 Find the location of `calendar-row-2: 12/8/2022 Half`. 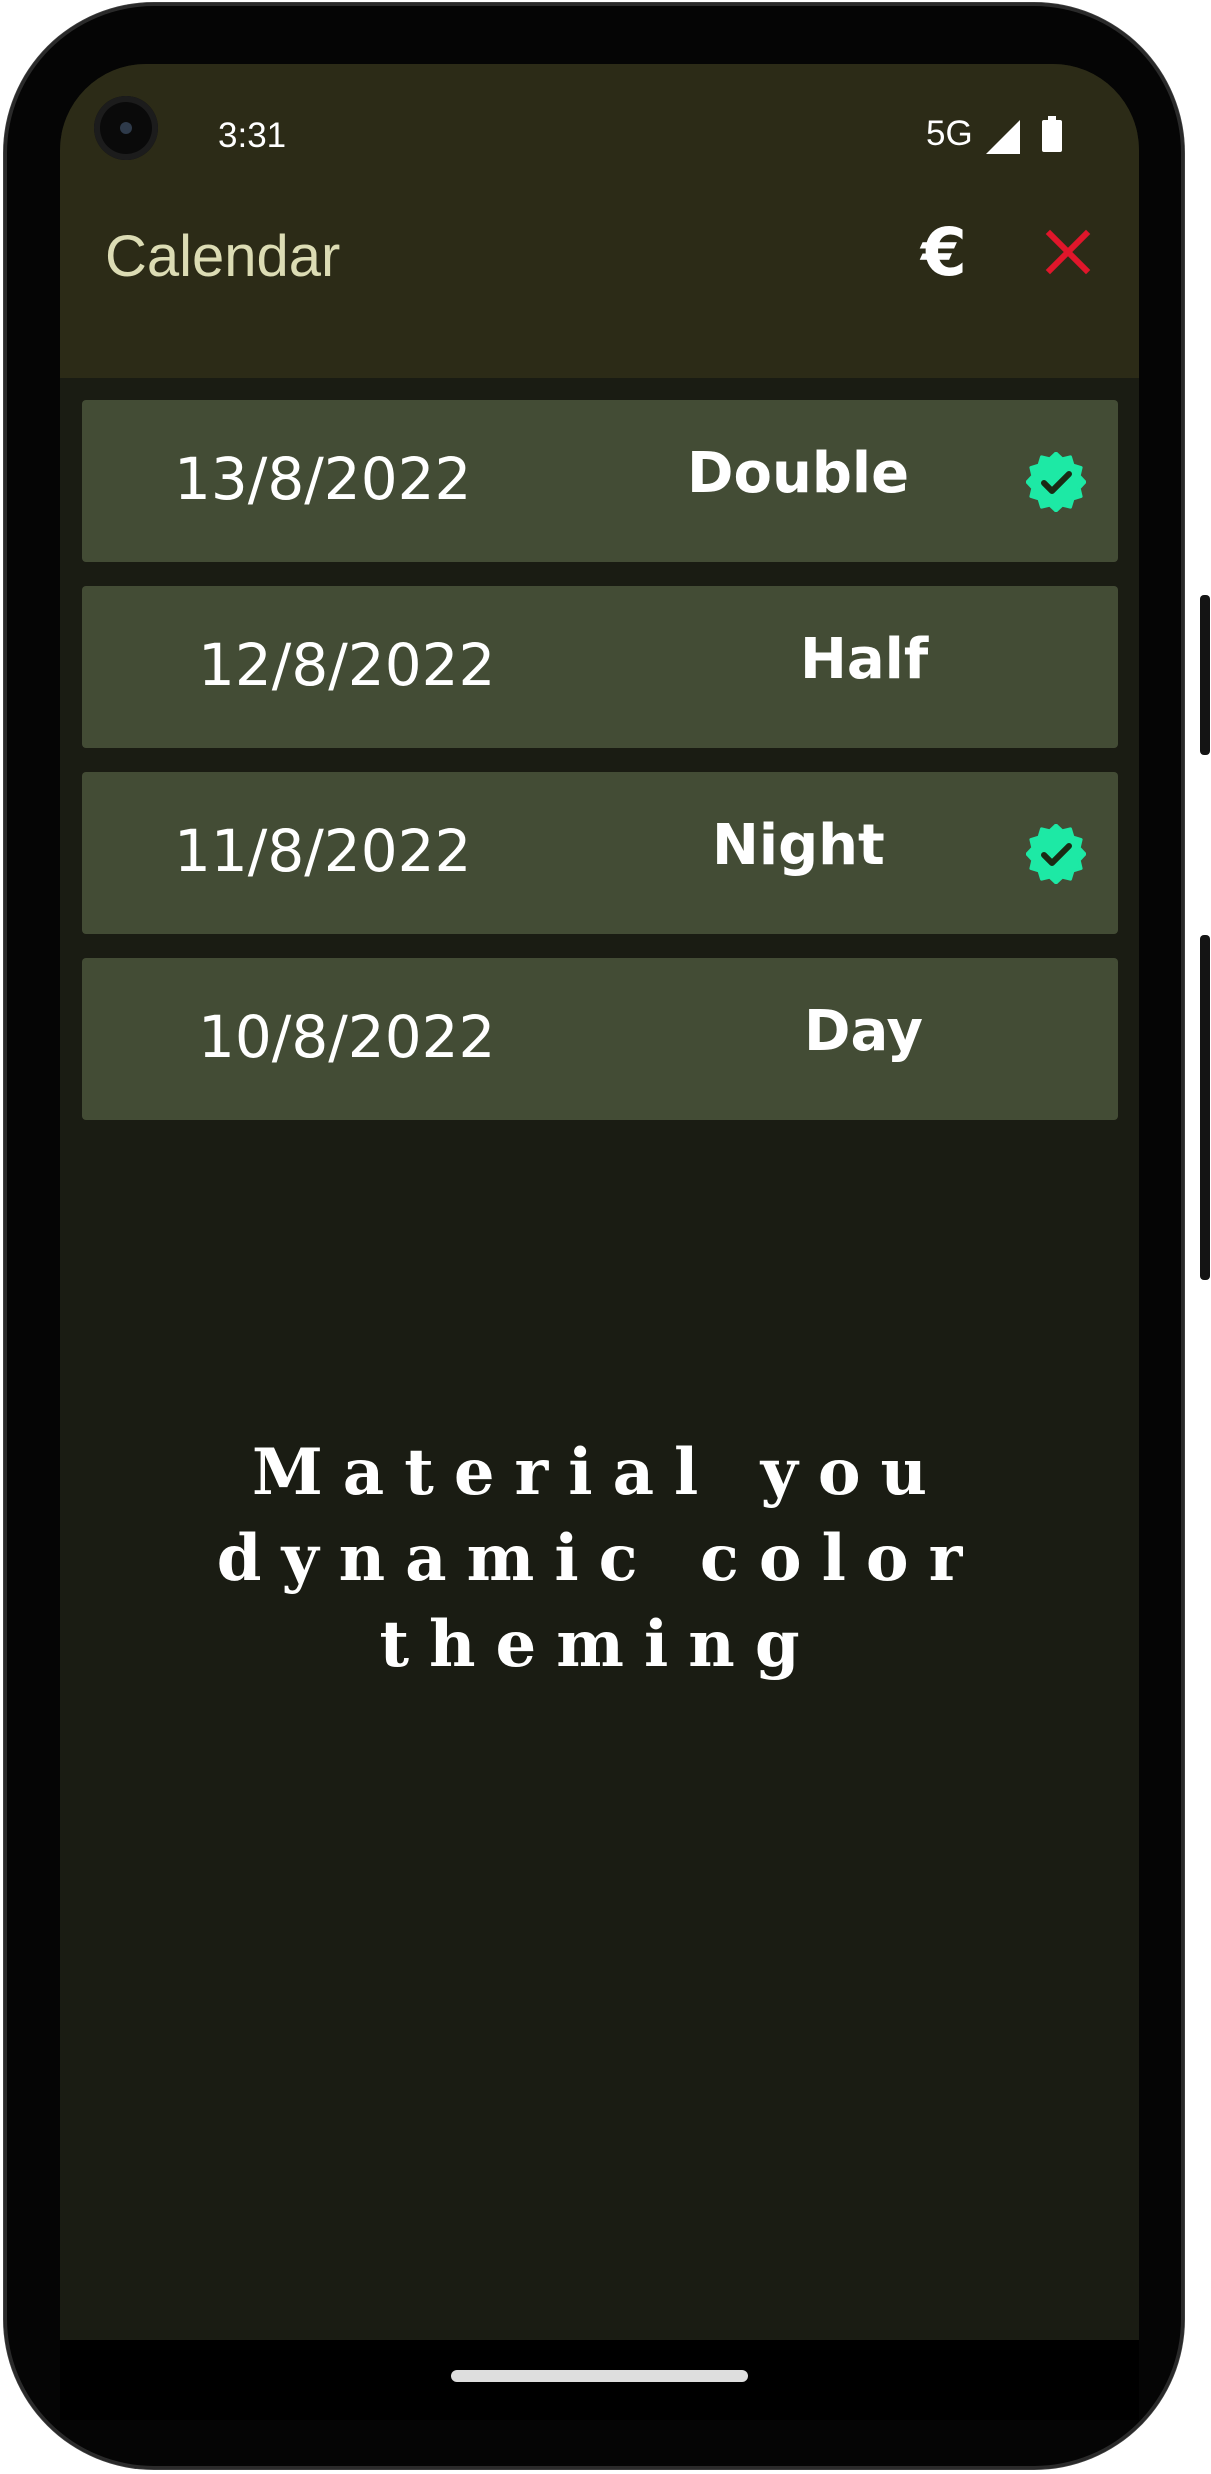

calendar-row-2: 12/8/2022 Half is located at coordinates (600, 667).